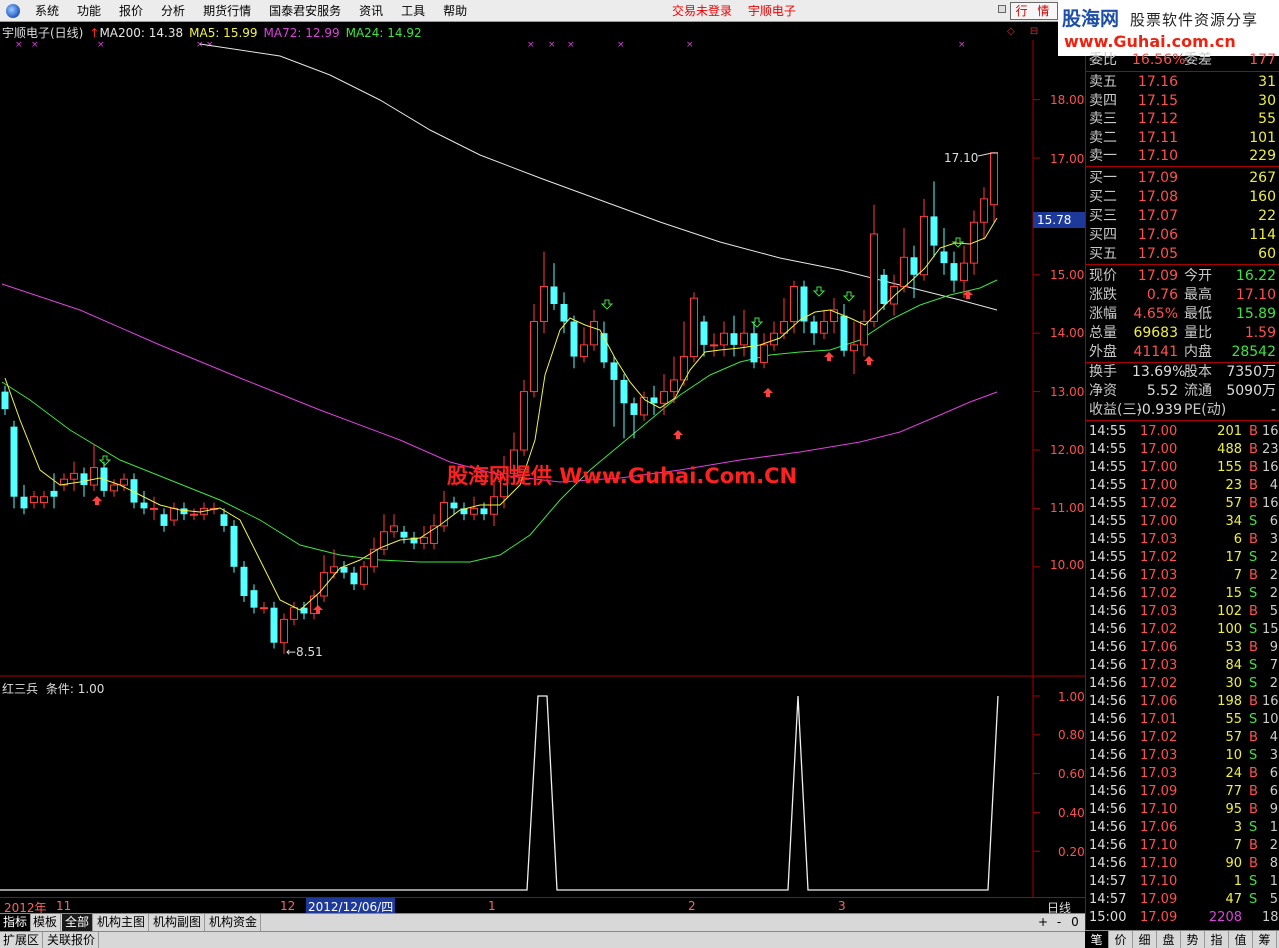 Image resolution: width=1279 pixels, height=948 pixels. I want to click on tick-price: 17.06, so click(1159, 701).